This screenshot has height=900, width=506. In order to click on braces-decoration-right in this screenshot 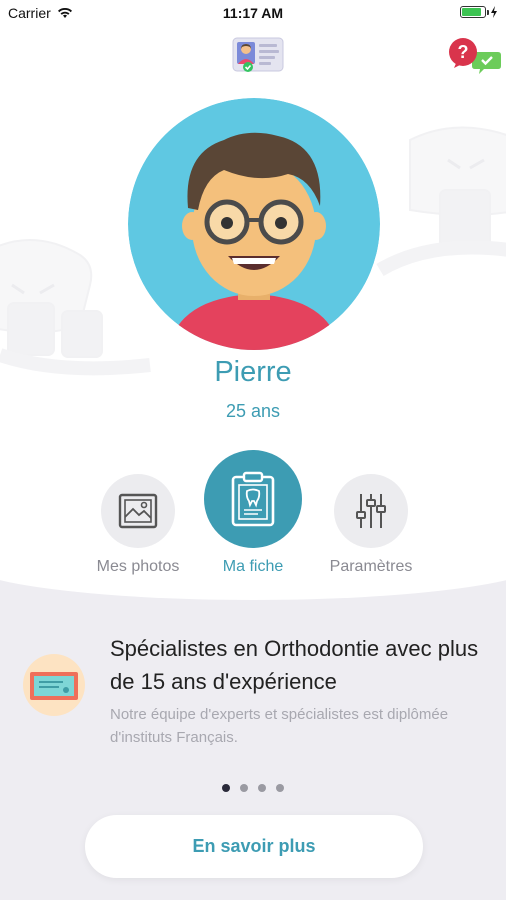, I will do `click(441, 201)`.